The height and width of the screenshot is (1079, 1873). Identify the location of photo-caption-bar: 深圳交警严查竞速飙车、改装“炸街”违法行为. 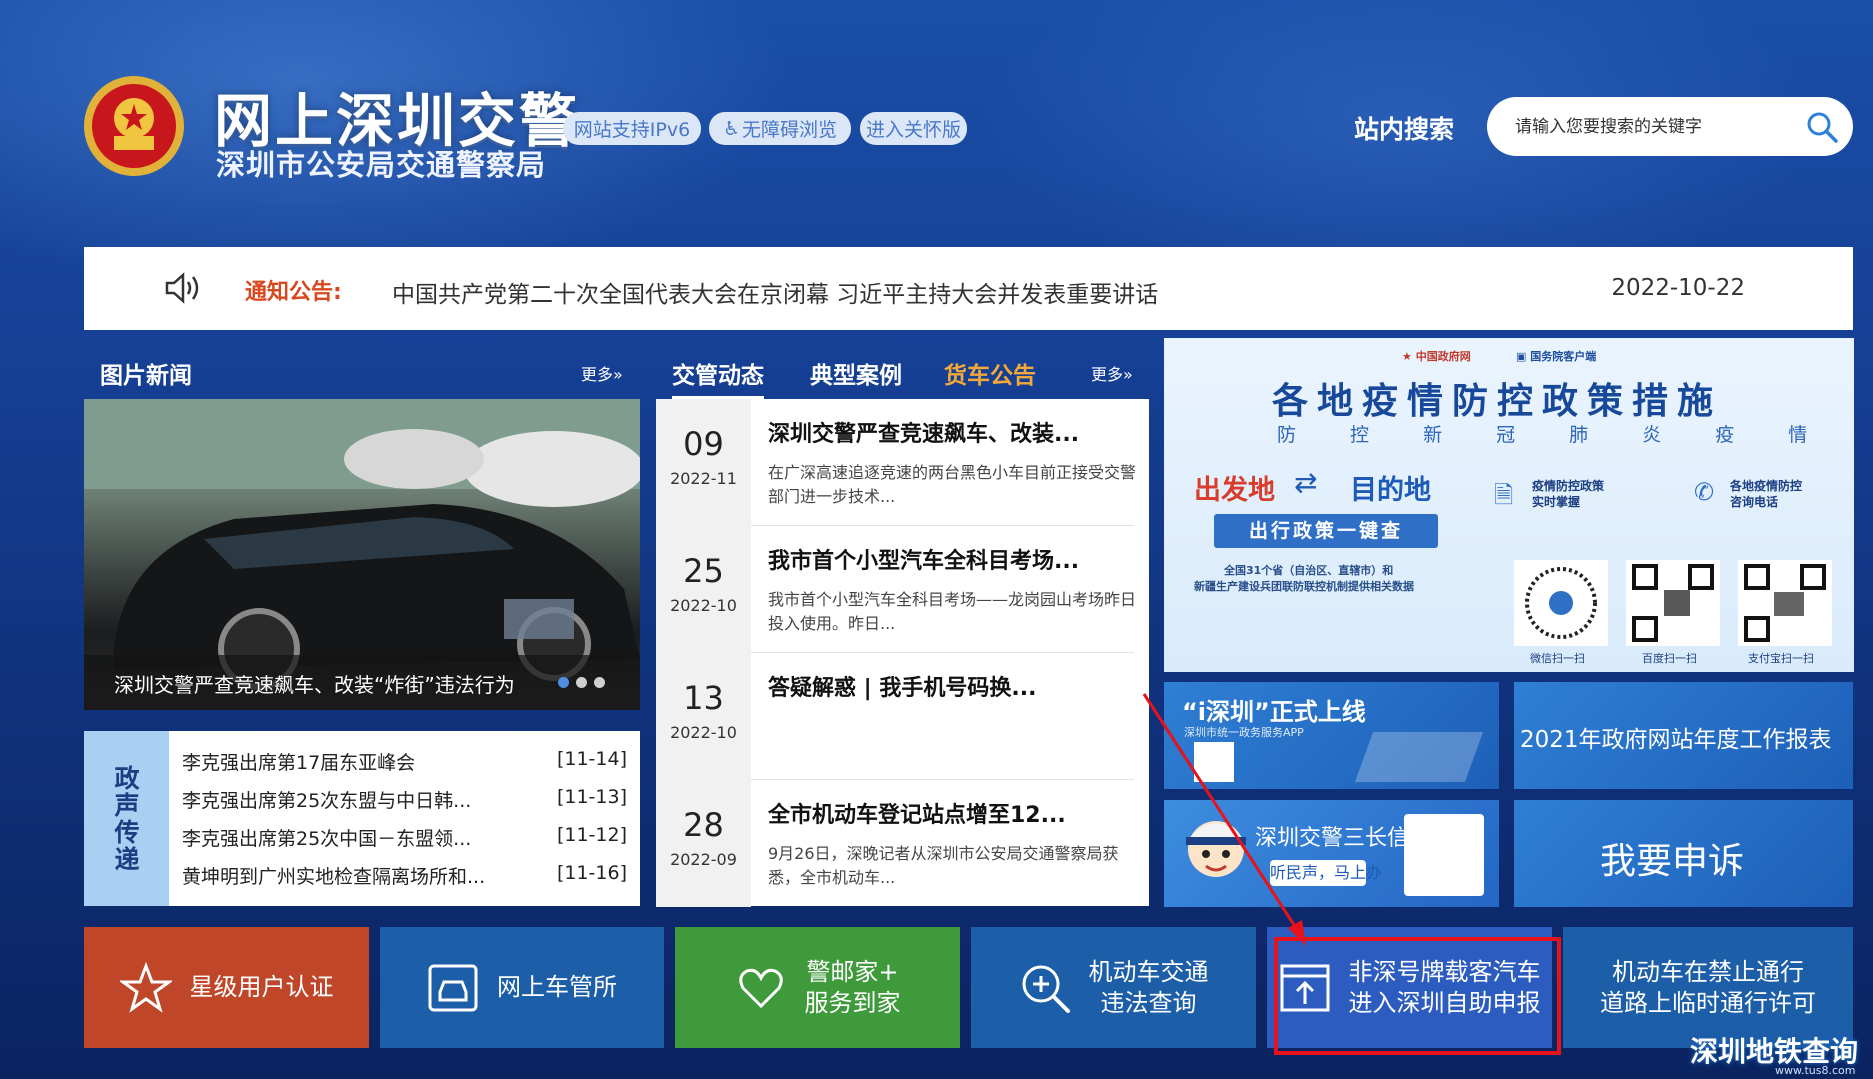
(362, 682).